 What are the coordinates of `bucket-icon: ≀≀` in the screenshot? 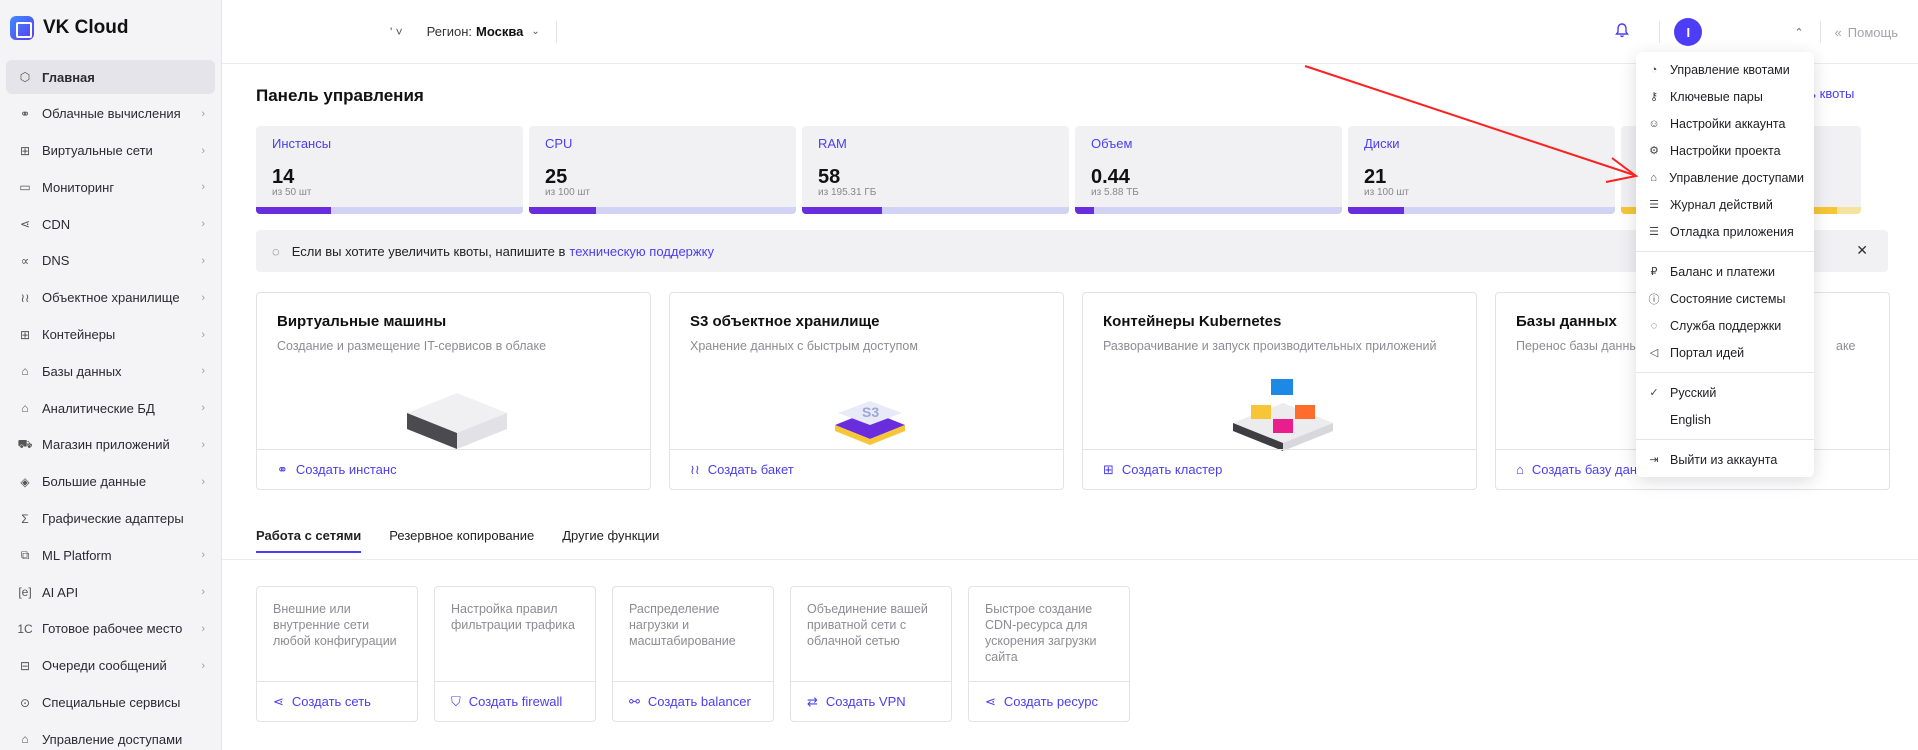 It's located at (695, 469).